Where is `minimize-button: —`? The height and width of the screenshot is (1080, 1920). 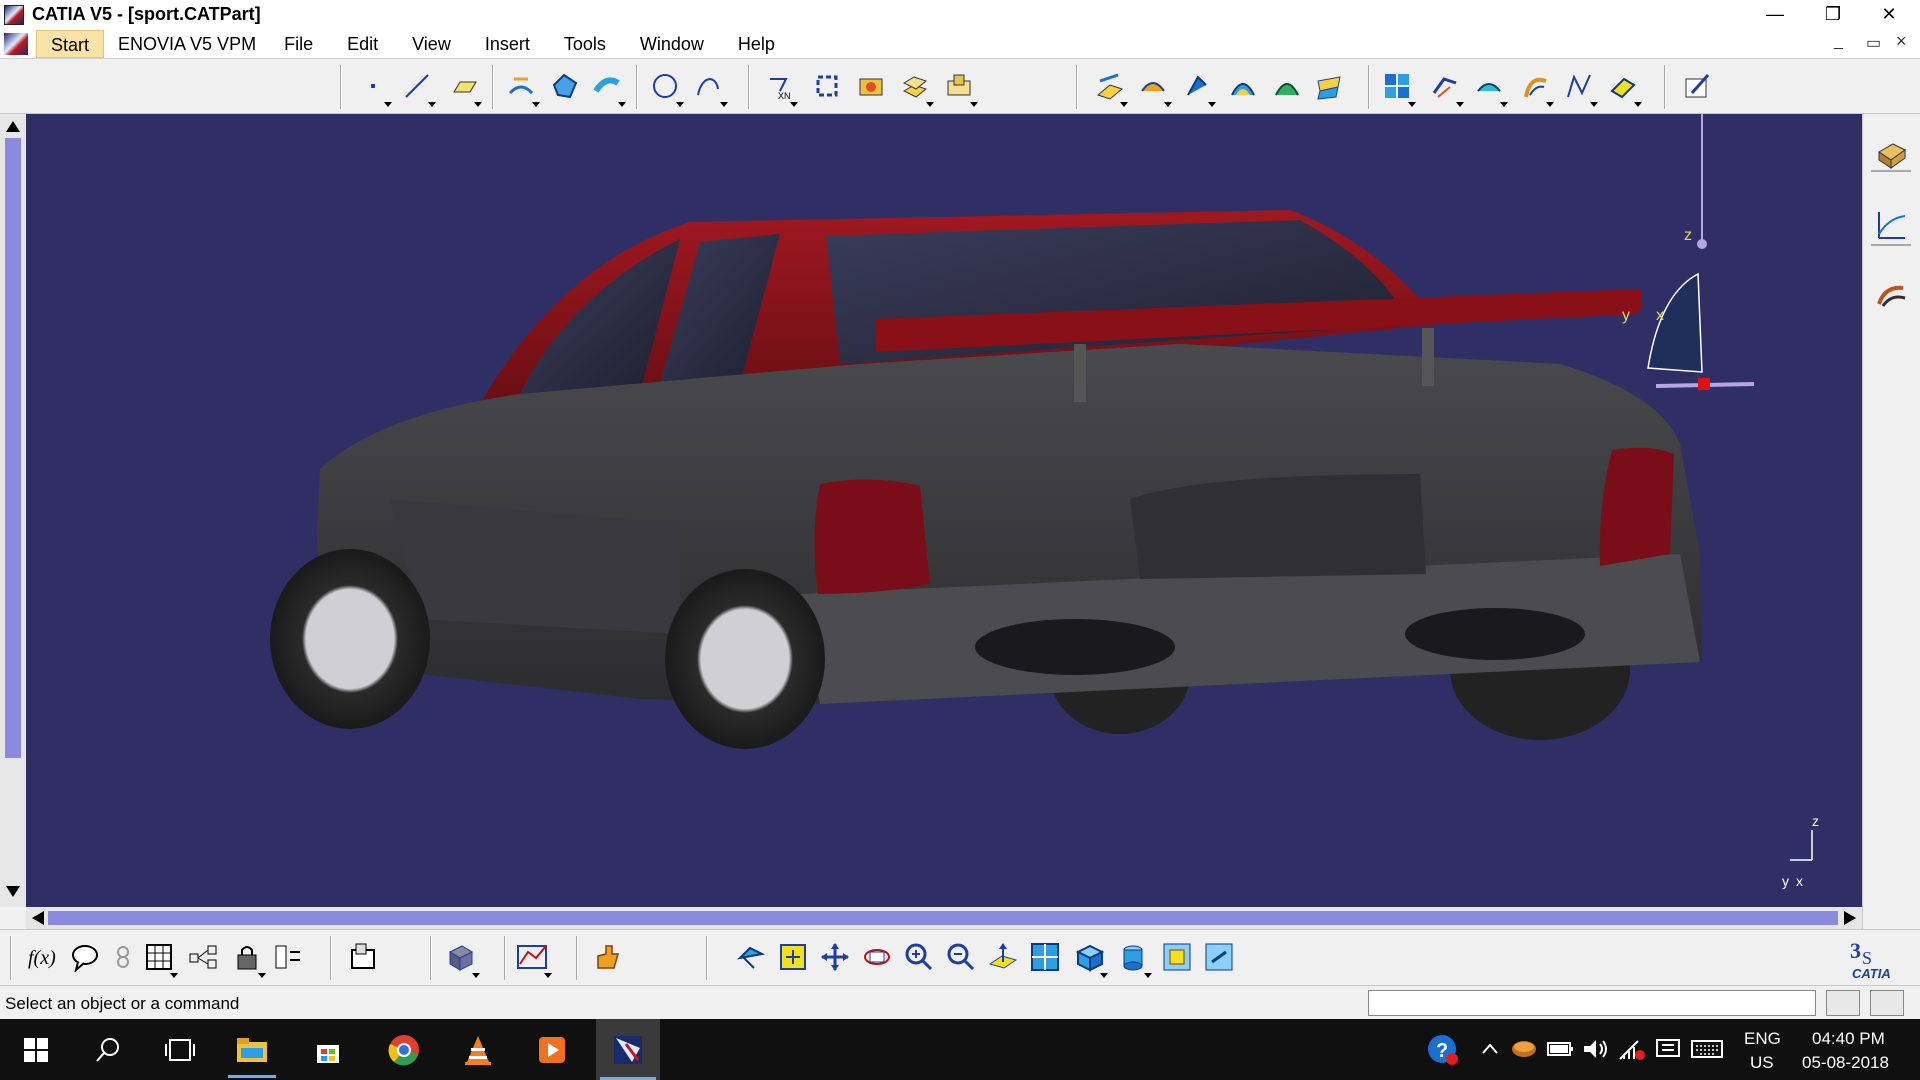
minimize-button: — is located at coordinates (1775, 14).